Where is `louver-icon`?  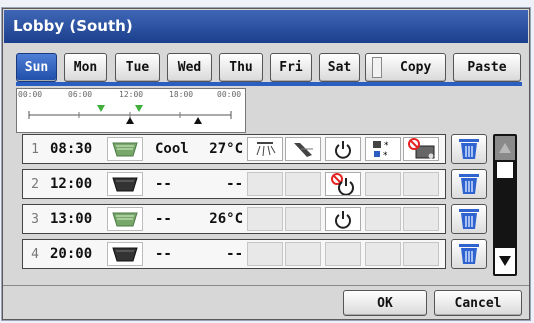
louver-icon is located at coordinates (303, 149).